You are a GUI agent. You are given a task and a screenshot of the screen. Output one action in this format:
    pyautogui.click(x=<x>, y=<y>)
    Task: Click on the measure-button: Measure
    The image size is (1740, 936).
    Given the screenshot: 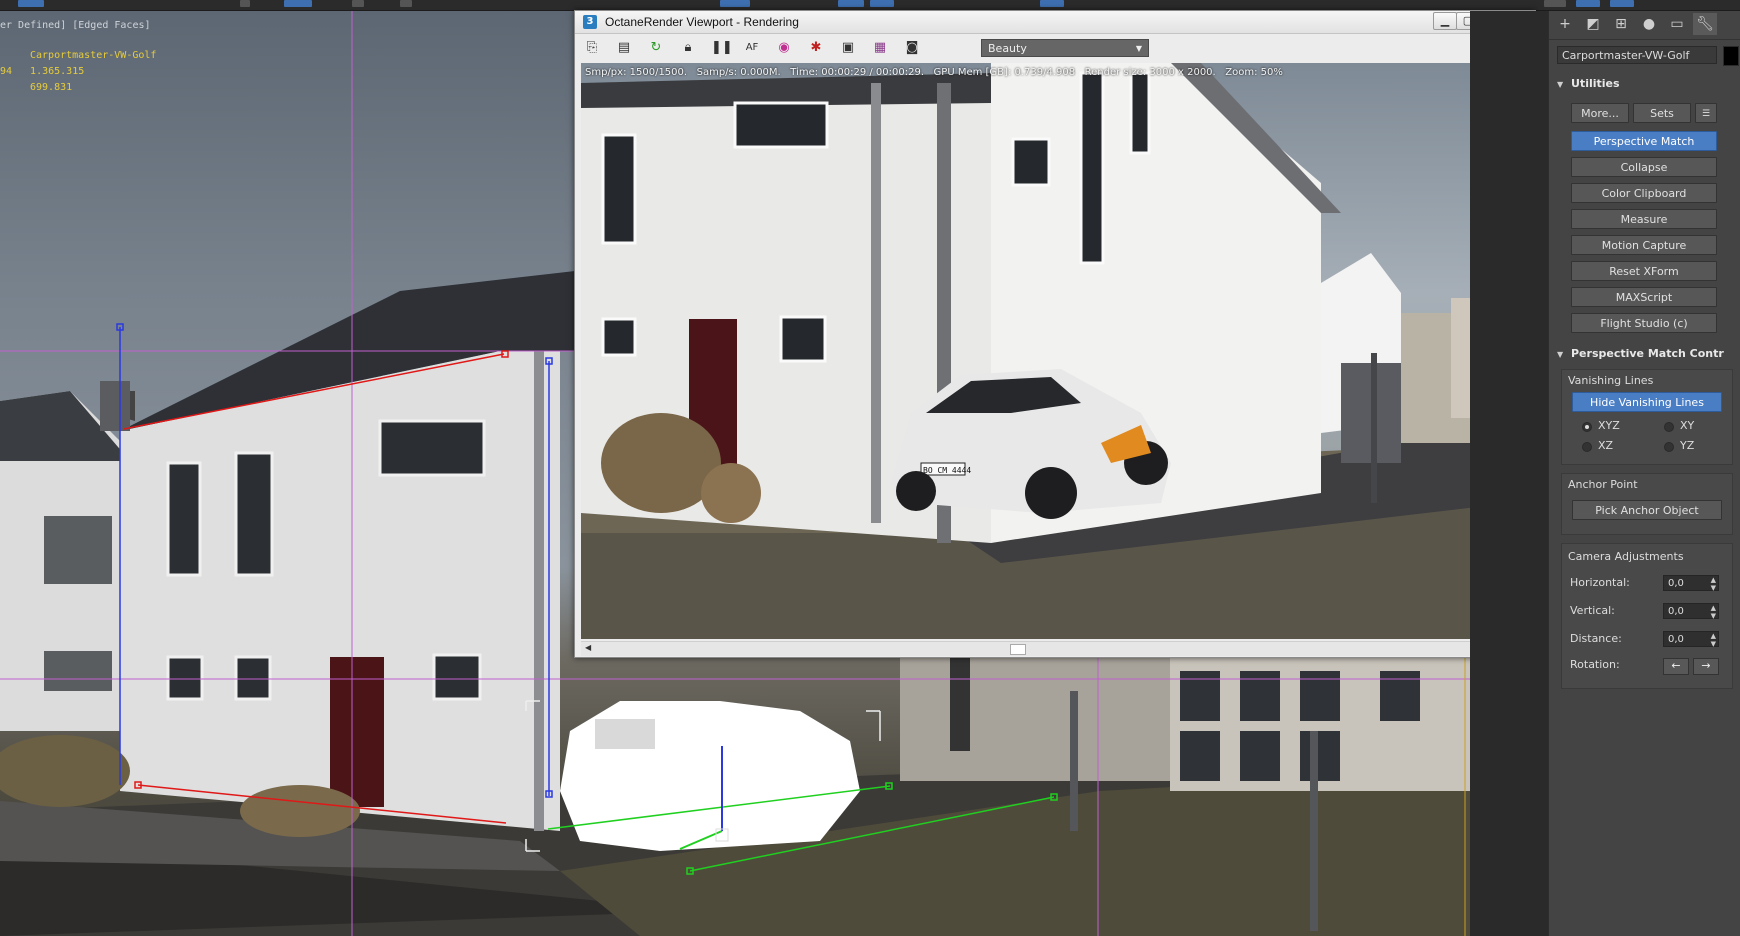 What is the action you would take?
    pyautogui.click(x=1644, y=219)
    